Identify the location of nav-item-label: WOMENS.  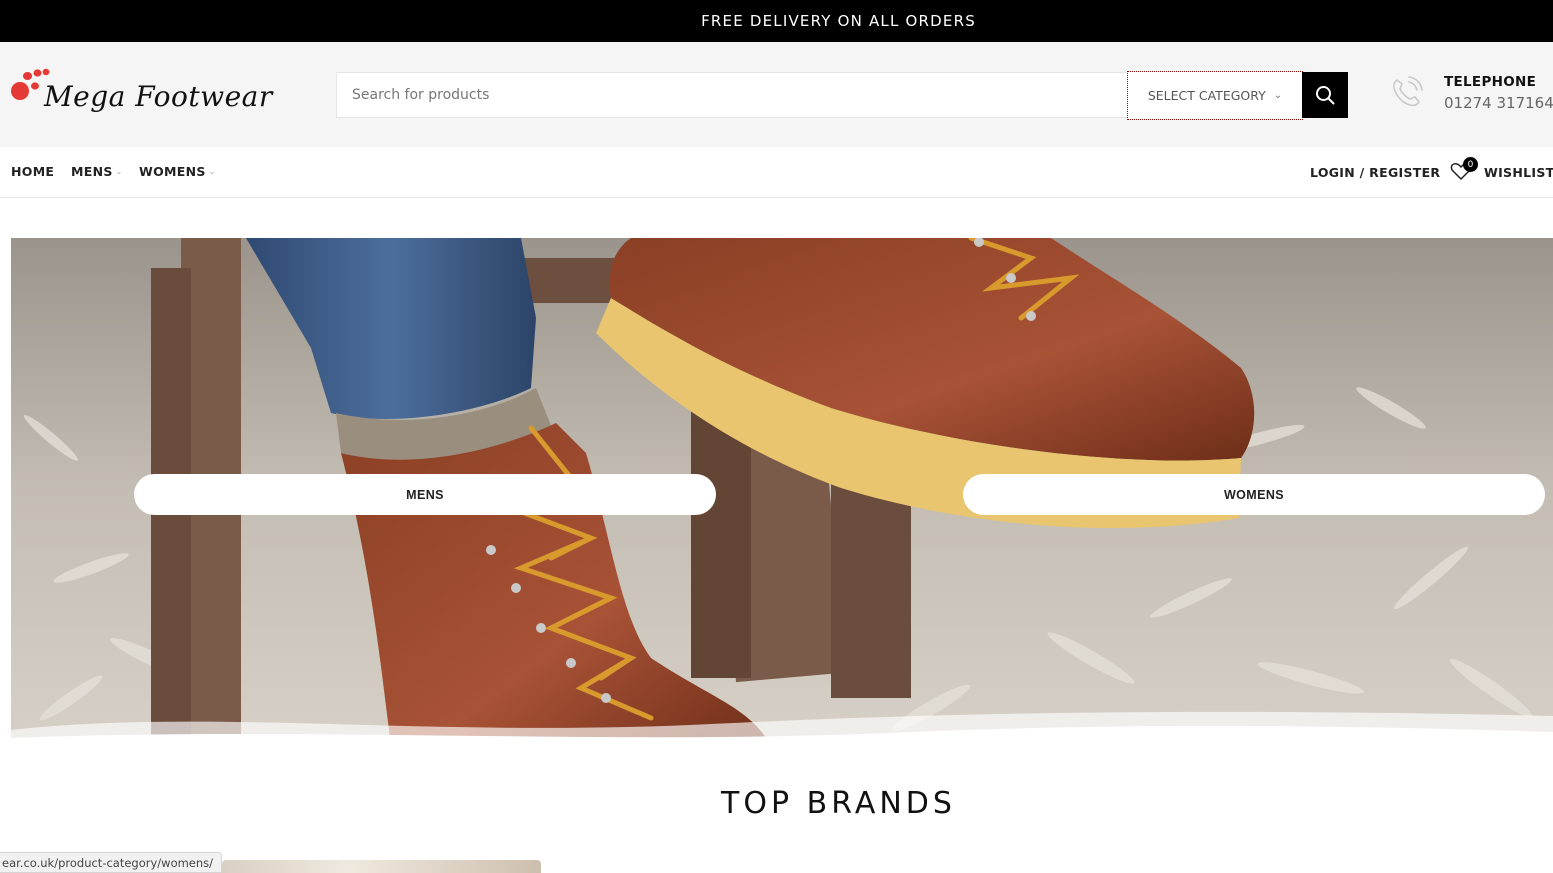
(172, 171).